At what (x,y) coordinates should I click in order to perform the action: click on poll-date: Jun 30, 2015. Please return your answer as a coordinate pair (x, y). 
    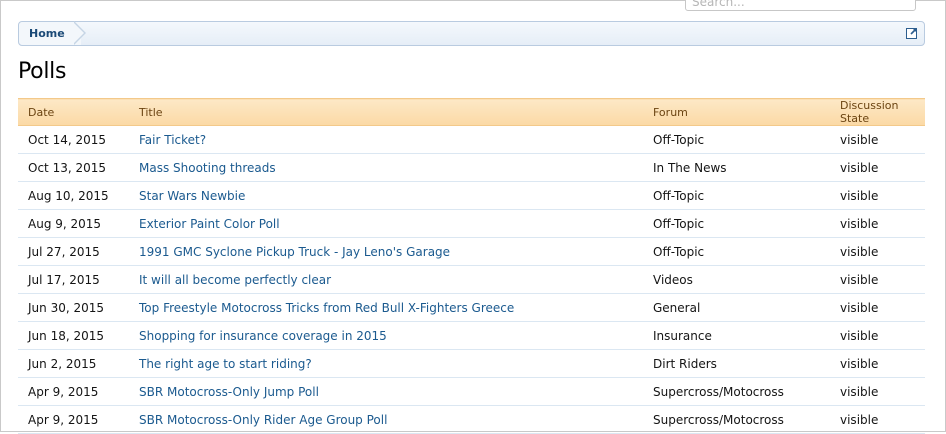
    Looking at the image, I should click on (73, 307).